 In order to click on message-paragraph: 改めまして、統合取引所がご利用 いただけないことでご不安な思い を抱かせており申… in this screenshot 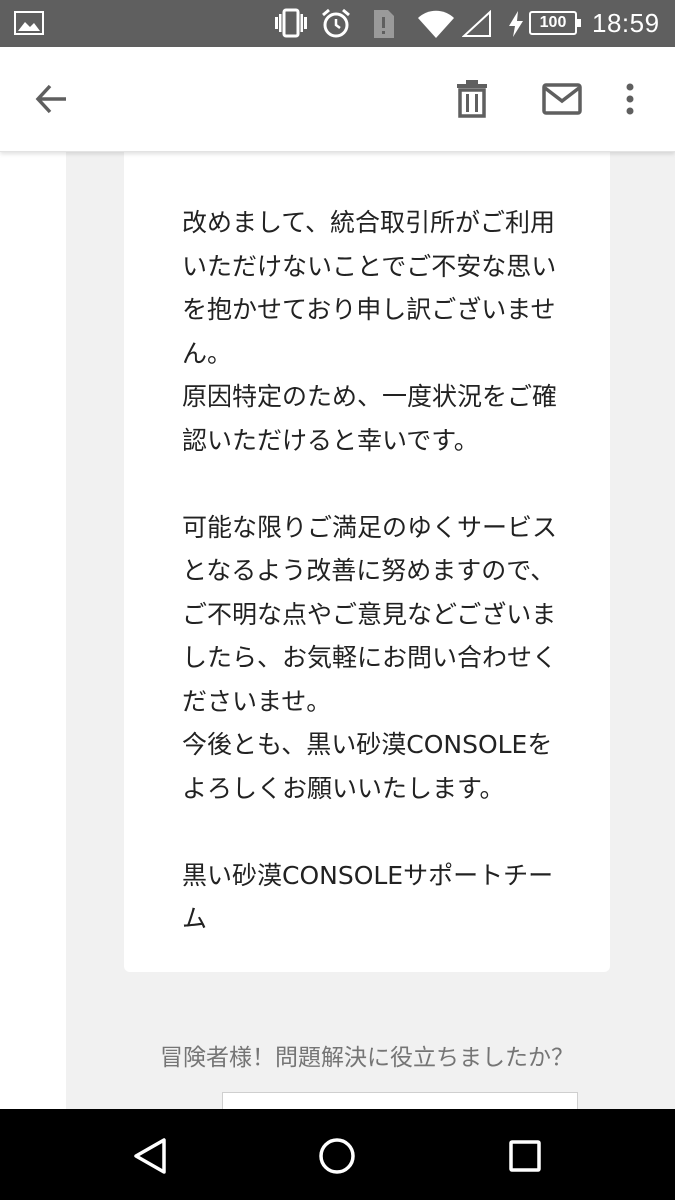, I will do `click(370, 331)`.